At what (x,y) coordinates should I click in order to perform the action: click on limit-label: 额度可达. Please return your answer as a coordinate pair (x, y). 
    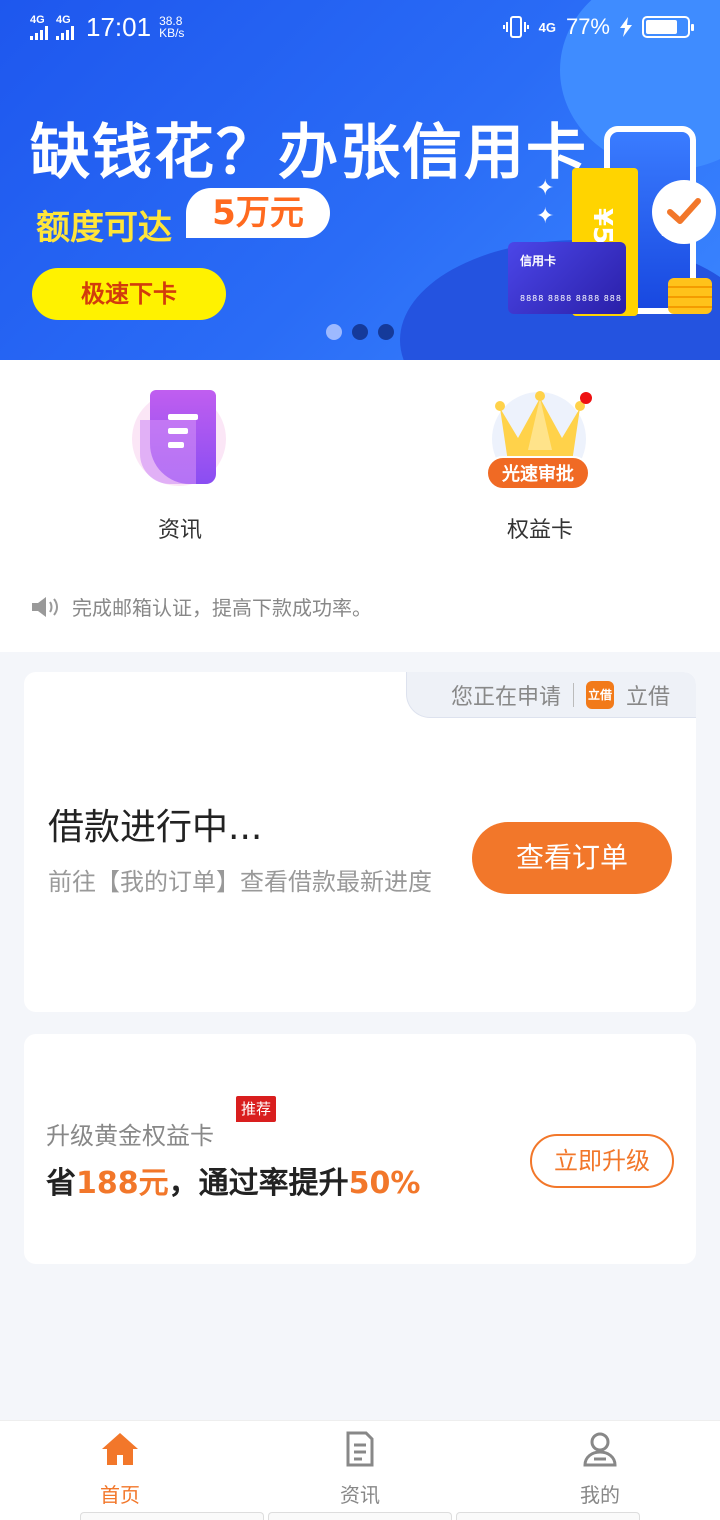
    Looking at the image, I should click on (104, 228).